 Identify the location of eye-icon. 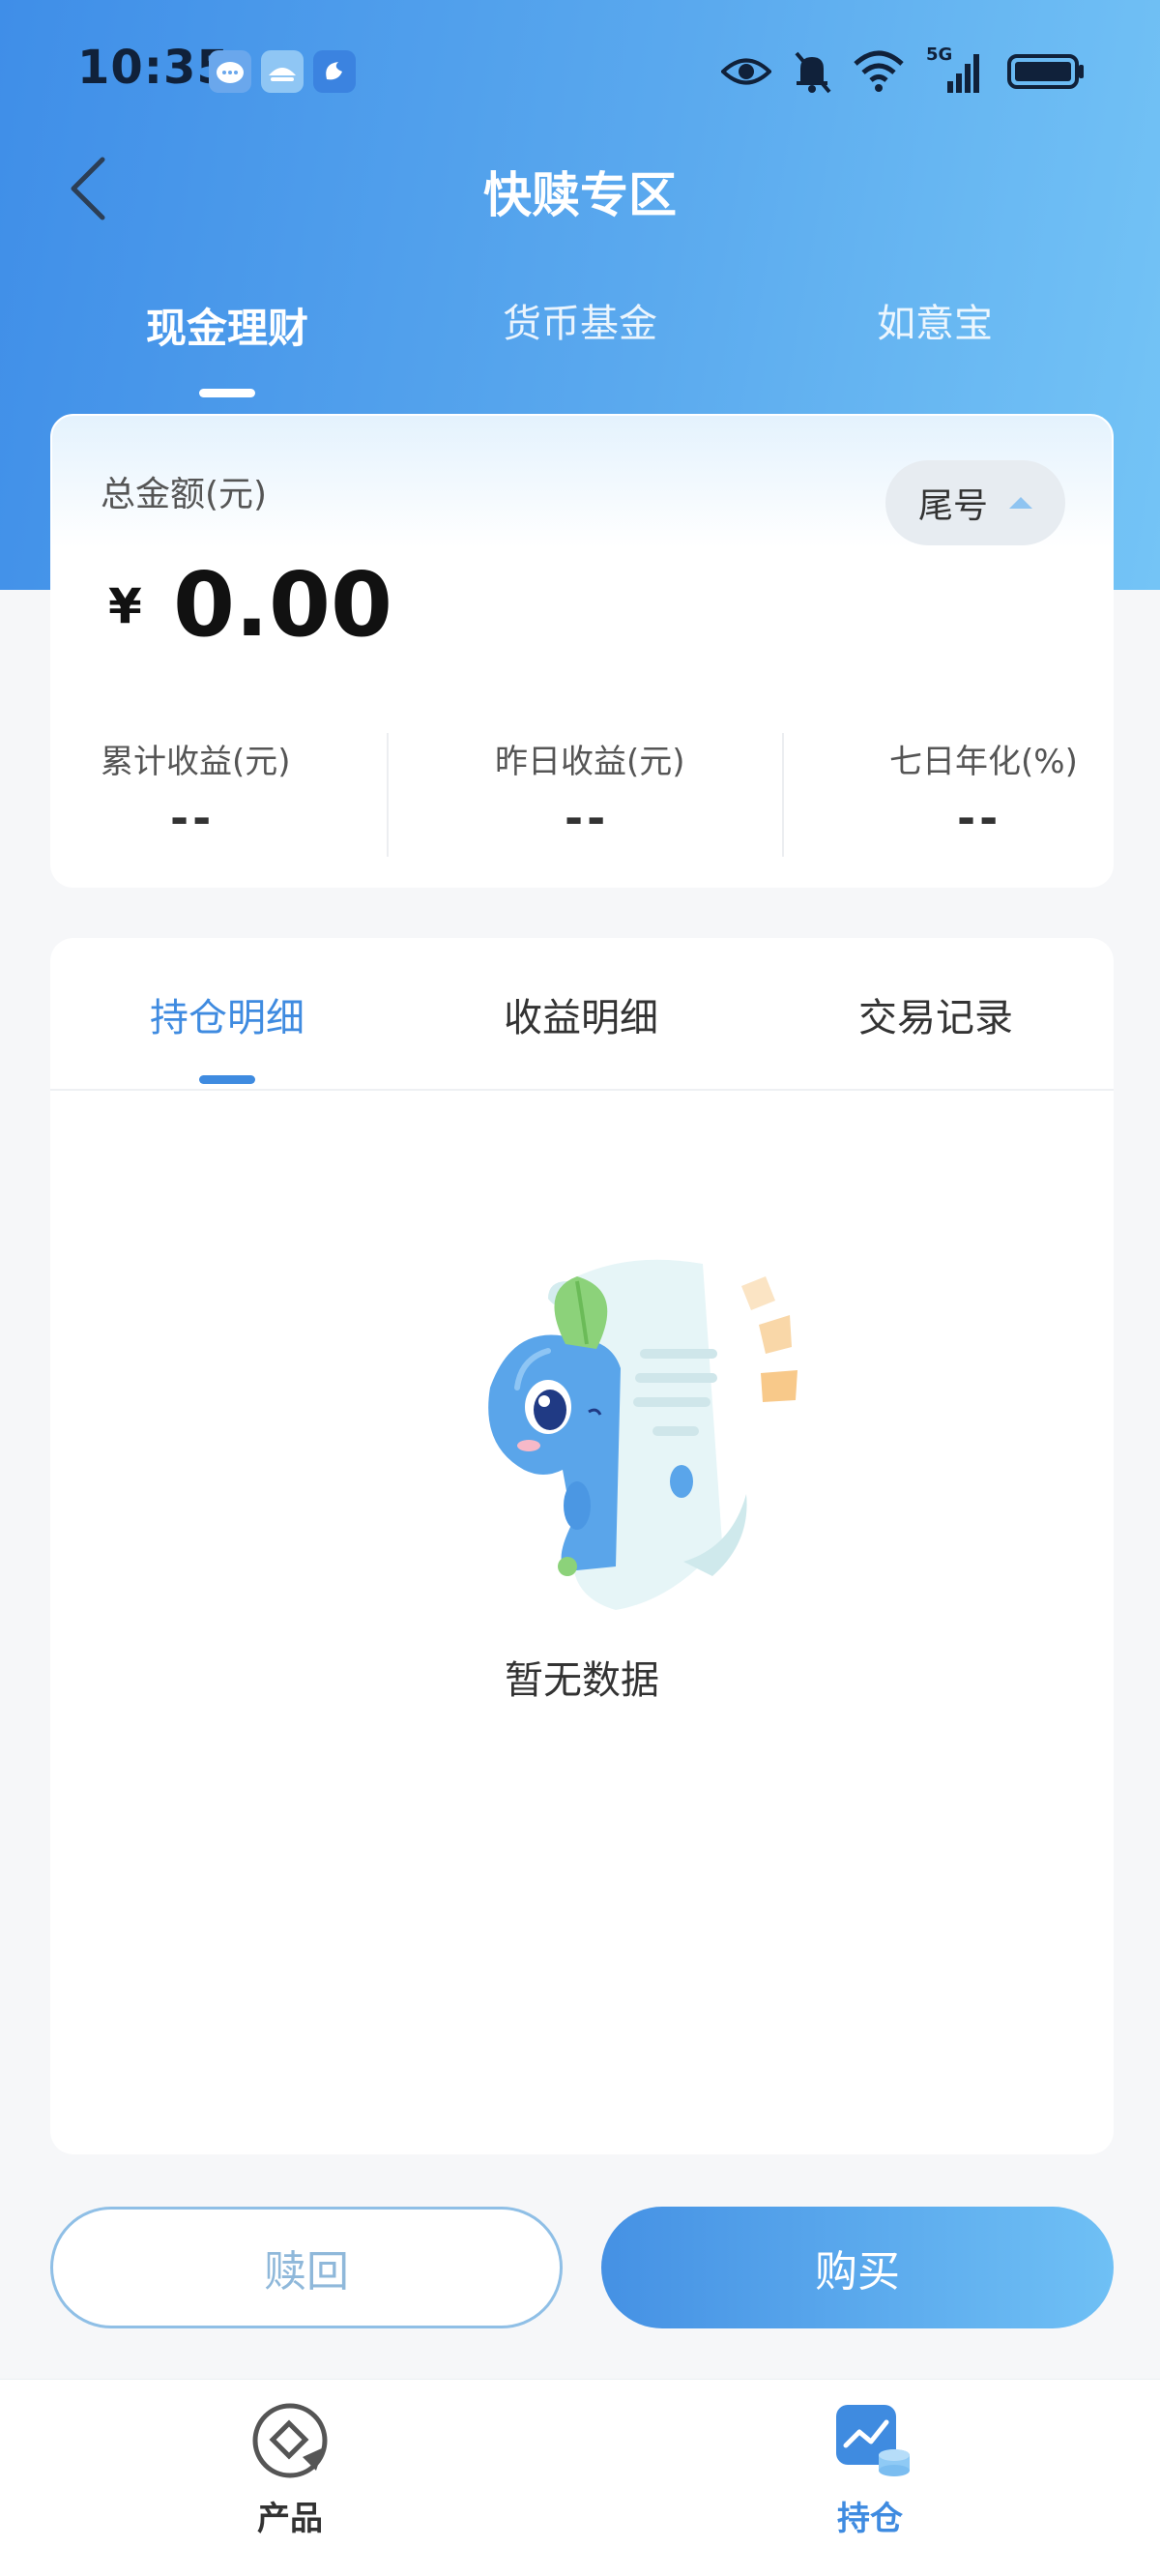
(746, 71).